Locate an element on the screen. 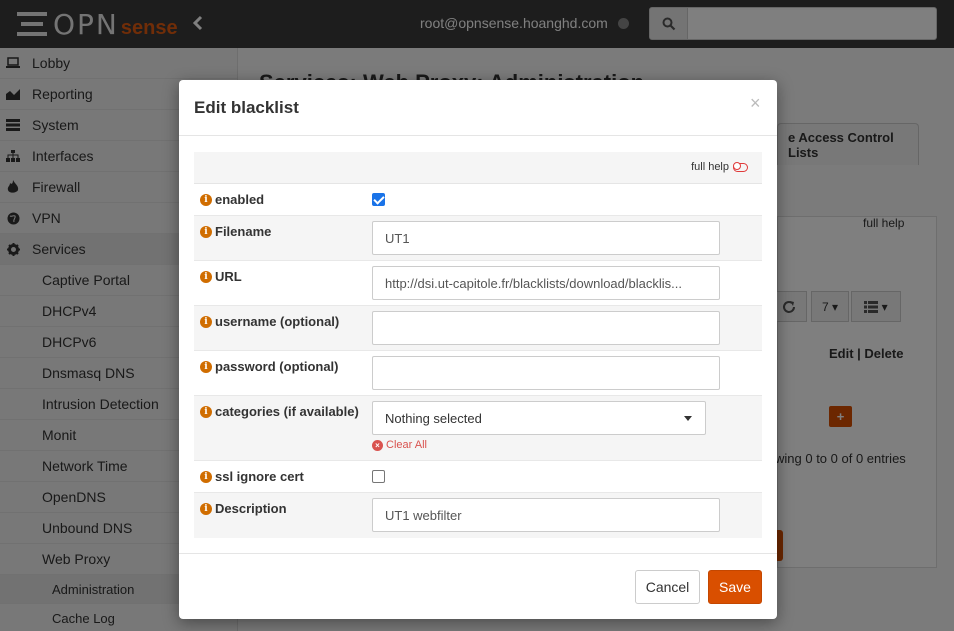 This screenshot has width=954, height=631. ssl-label: ssl ignore cert is located at coordinates (259, 476).